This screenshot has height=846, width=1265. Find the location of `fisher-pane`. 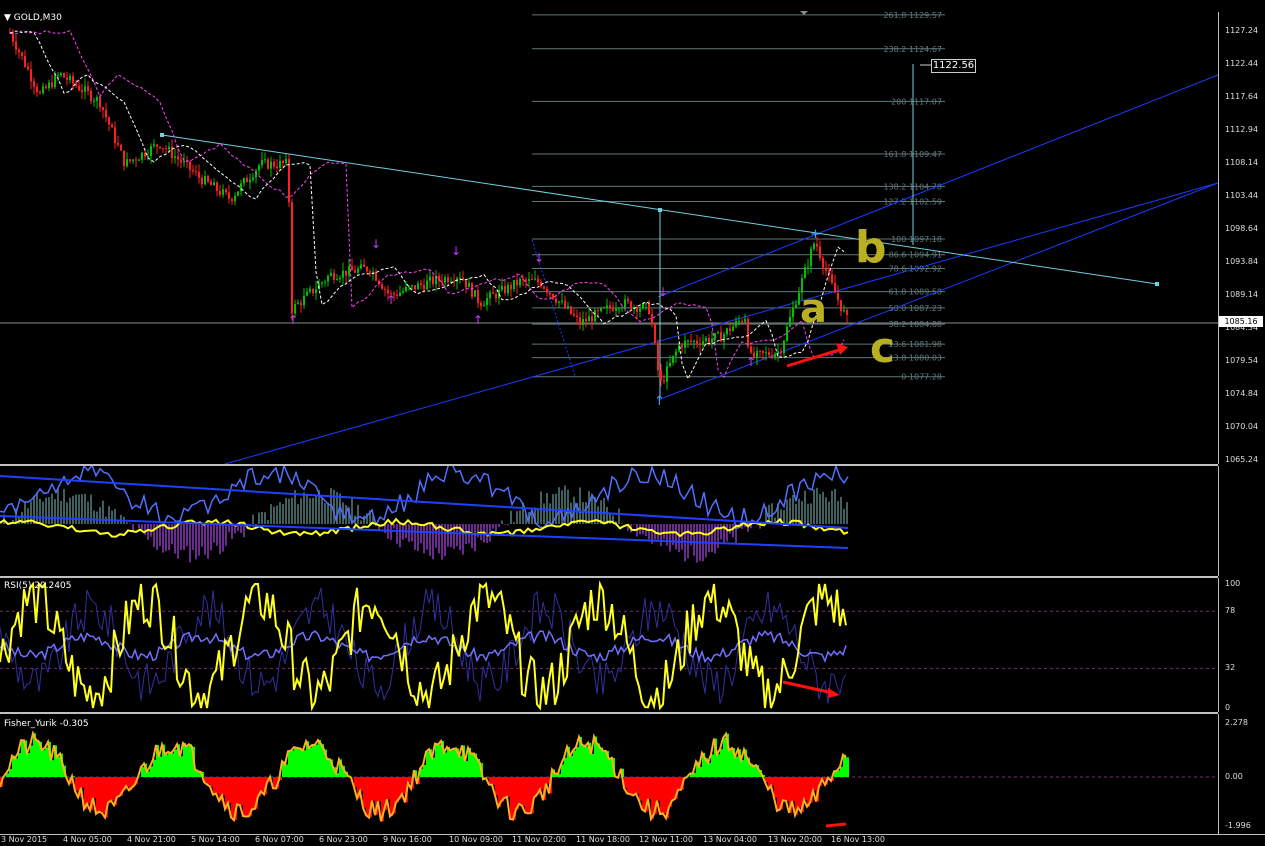

fisher-pane is located at coordinates (609, 774).